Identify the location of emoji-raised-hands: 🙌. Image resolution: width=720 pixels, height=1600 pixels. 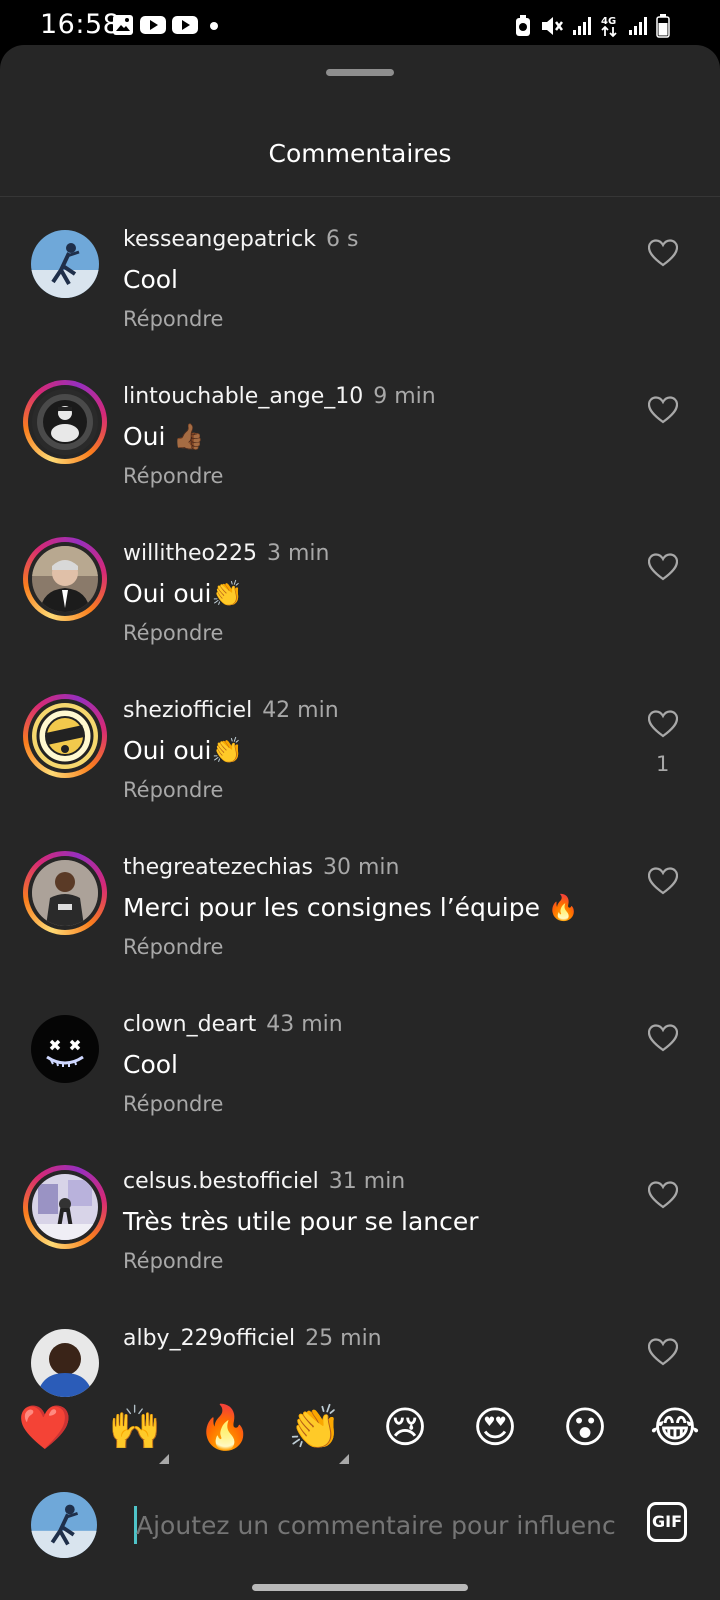
(138, 1432).